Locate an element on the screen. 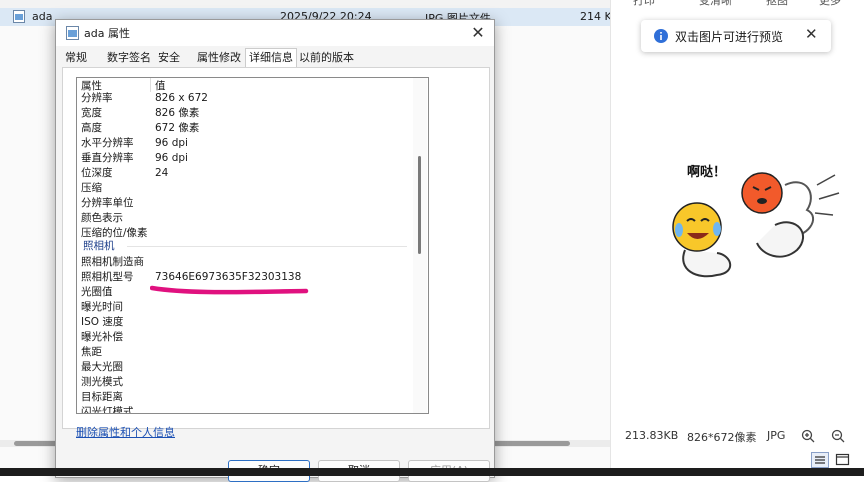 This screenshot has height=482, width=864. cutout-button: 抠图 is located at coordinates (777, 4).